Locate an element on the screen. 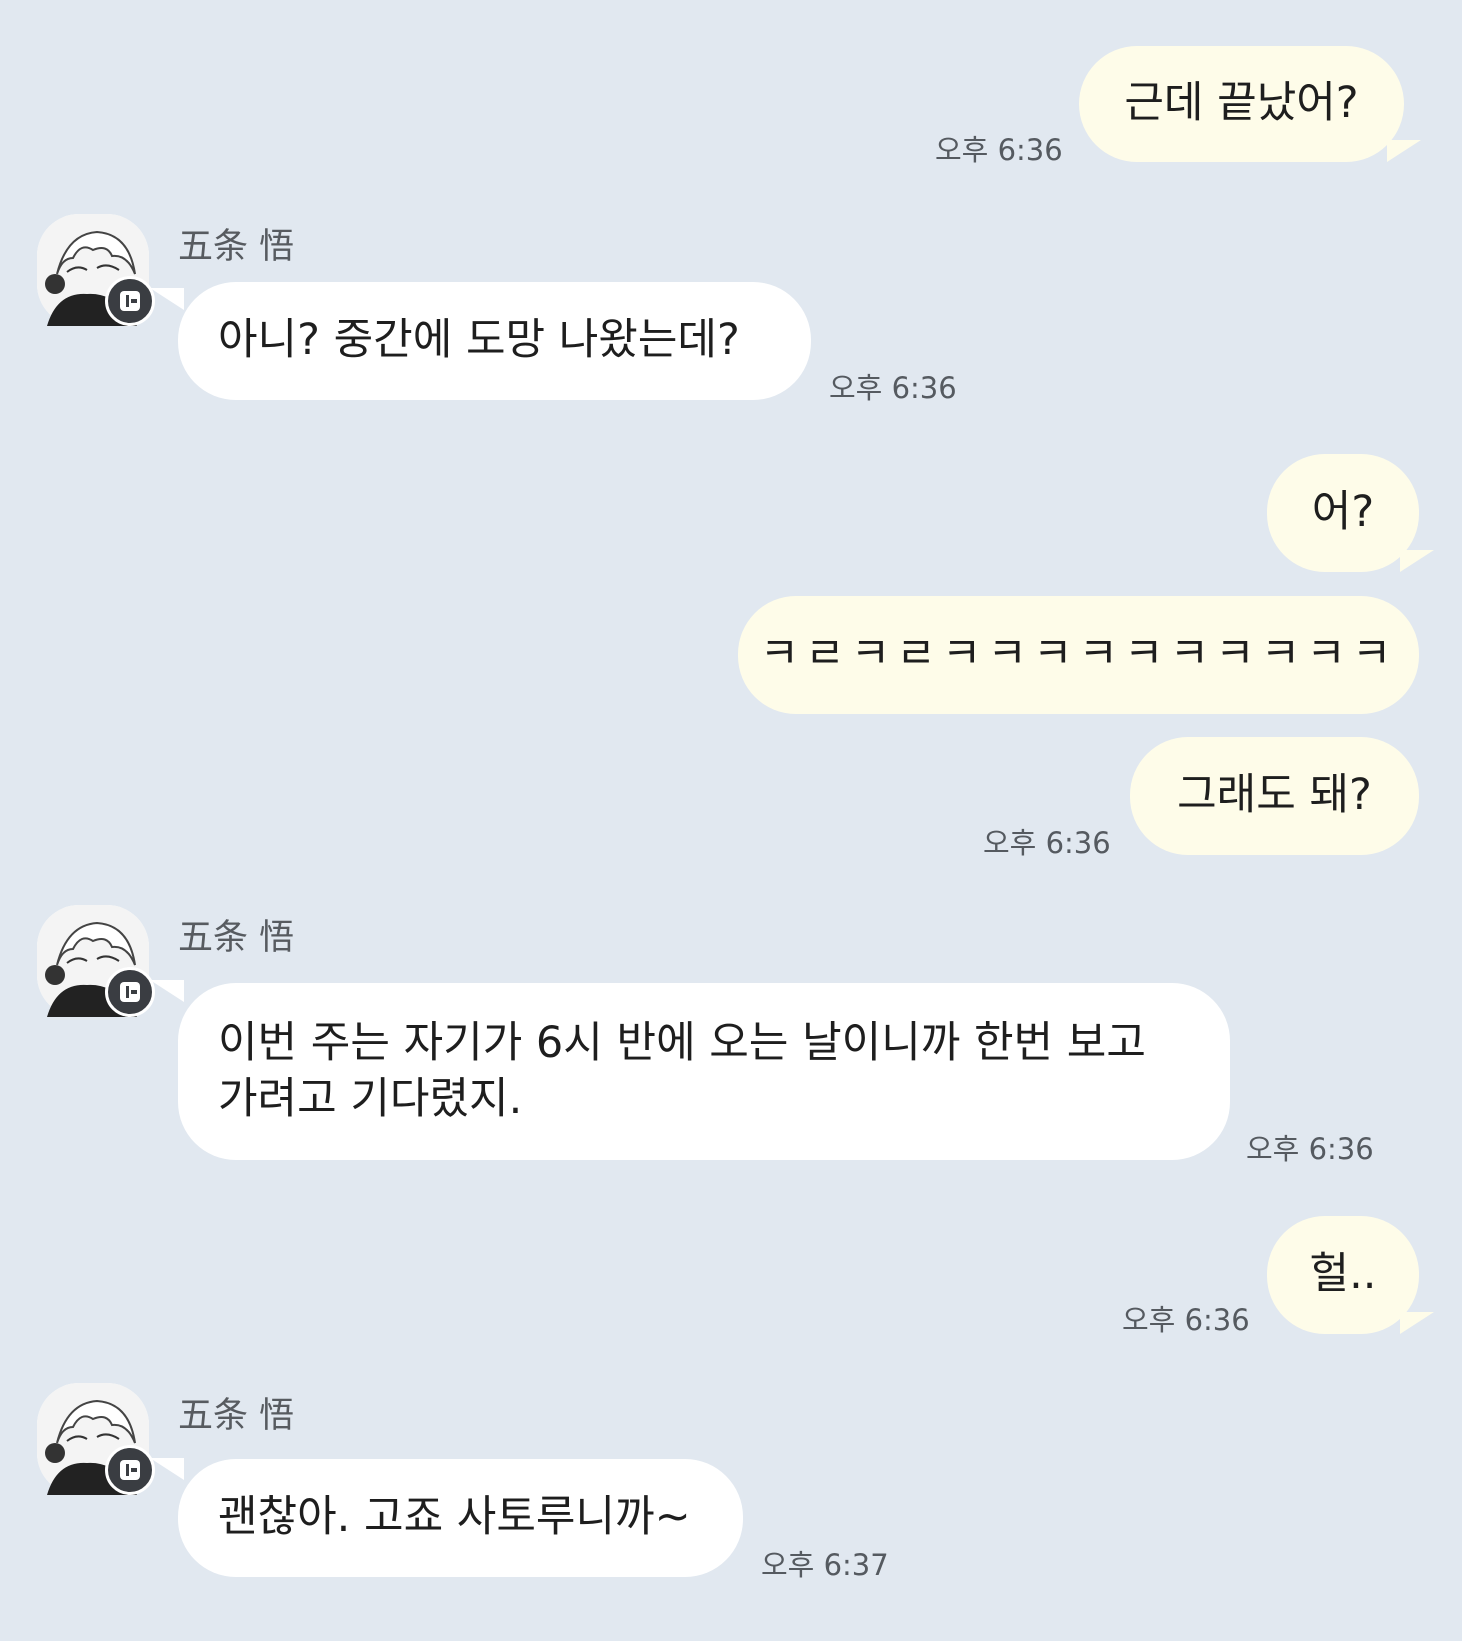  message-time: 오후 6:37 is located at coordinates (825, 1565).